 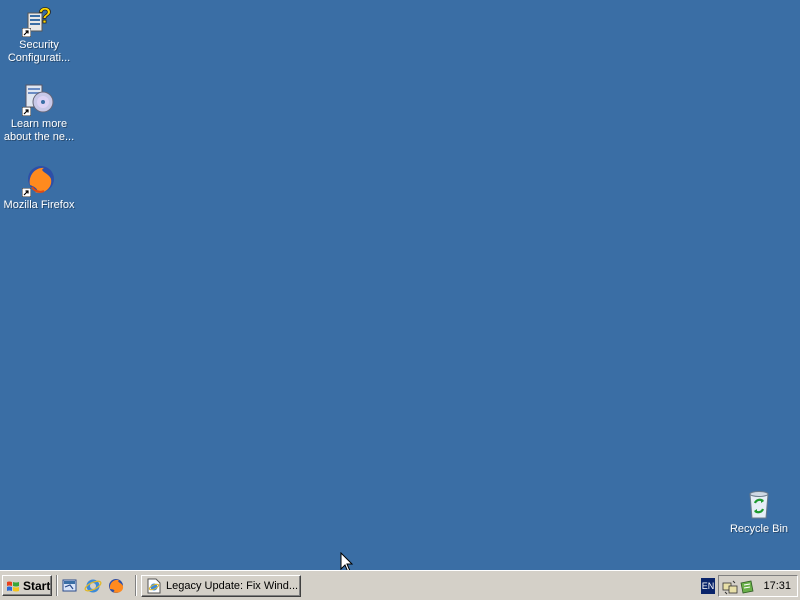 What do you see at coordinates (759, 504) in the screenshot?
I see `recycle-bin-icon` at bounding box center [759, 504].